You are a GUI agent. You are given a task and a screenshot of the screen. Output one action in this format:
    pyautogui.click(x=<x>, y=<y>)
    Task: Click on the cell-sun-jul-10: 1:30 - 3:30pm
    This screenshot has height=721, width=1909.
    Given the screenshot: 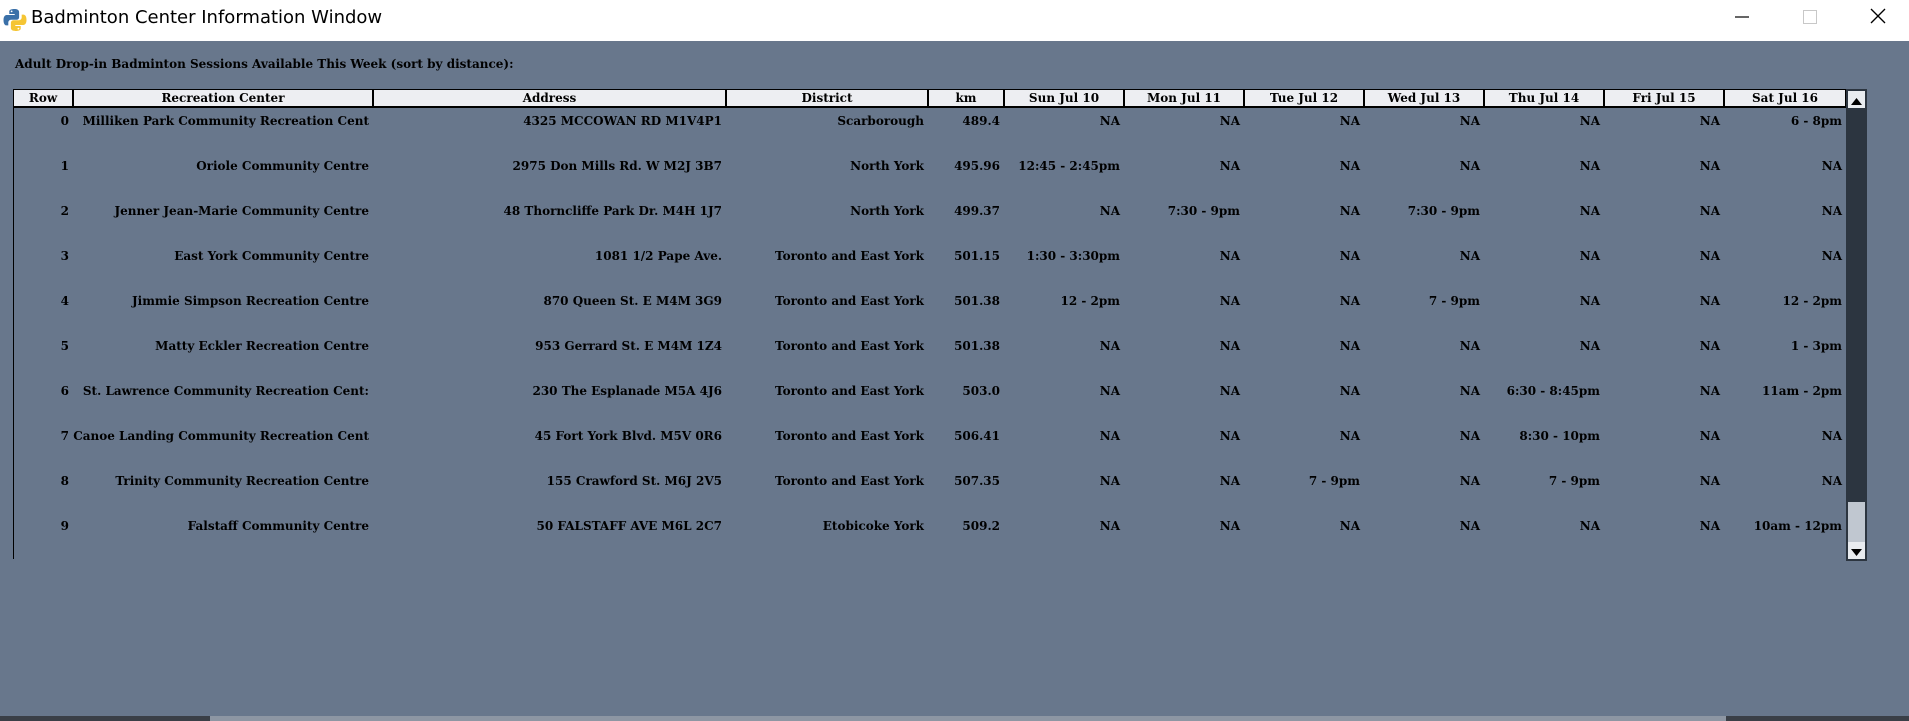 What is the action you would take?
    pyautogui.click(x=1073, y=256)
    